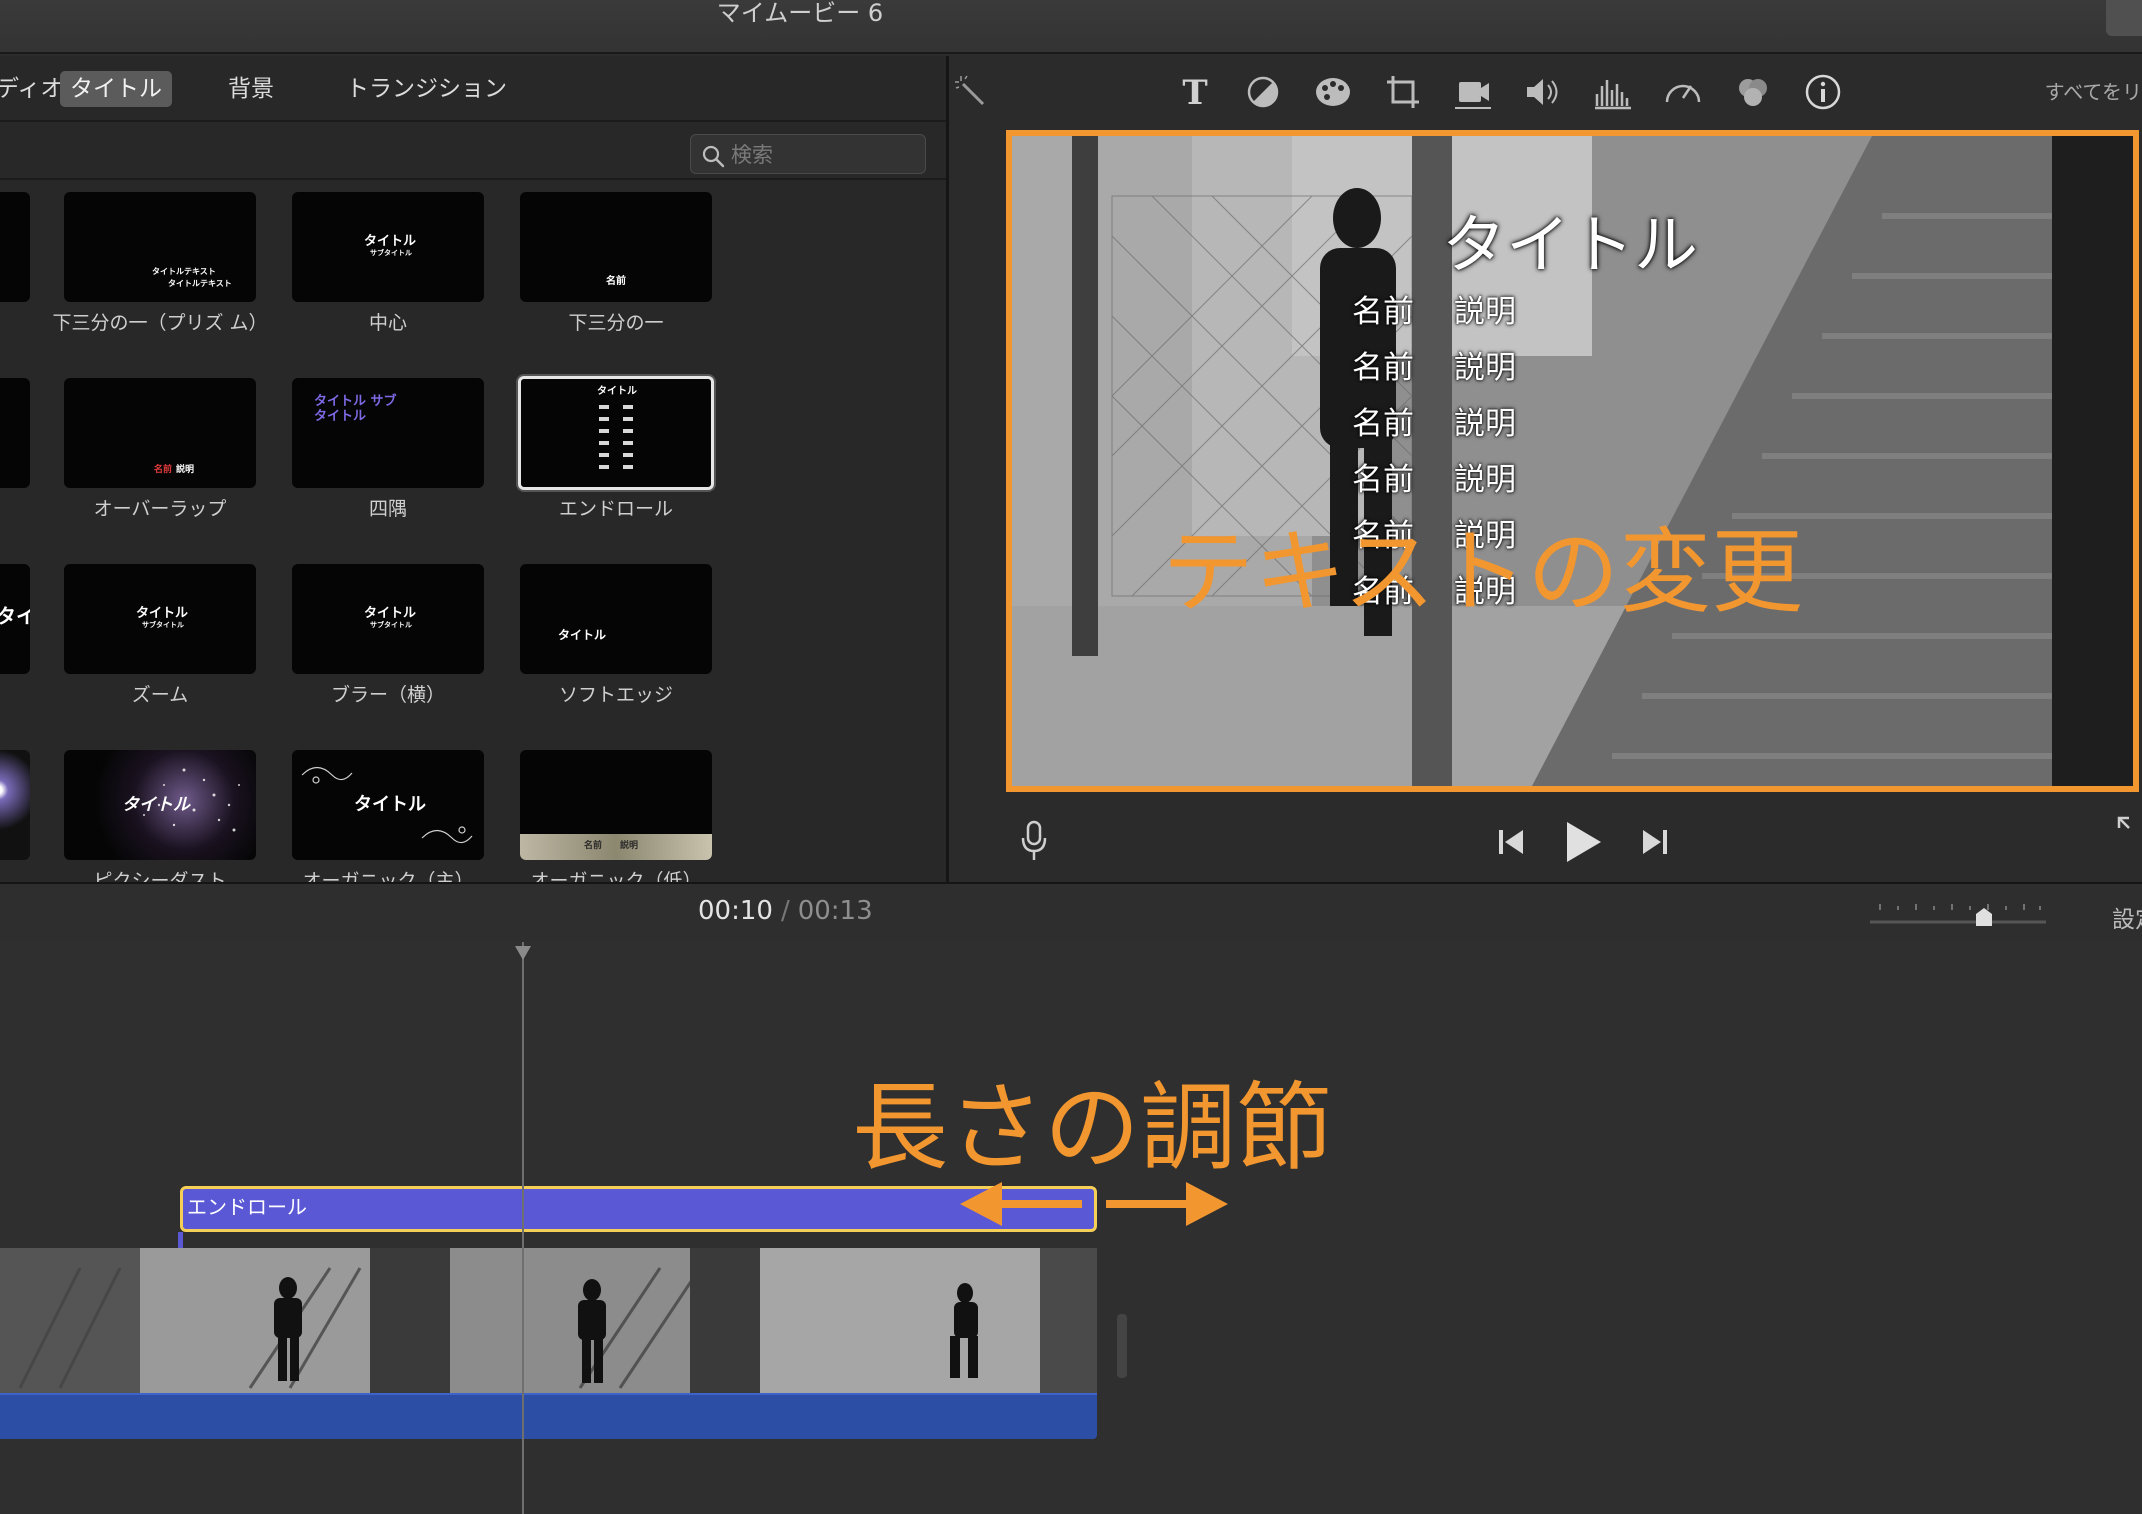 This screenshot has width=2142, height=1514. What do you see at coordinates (1753, 92) in the screenshot?
I see `clip-filter-icon` at bounding box center [1753, 92].